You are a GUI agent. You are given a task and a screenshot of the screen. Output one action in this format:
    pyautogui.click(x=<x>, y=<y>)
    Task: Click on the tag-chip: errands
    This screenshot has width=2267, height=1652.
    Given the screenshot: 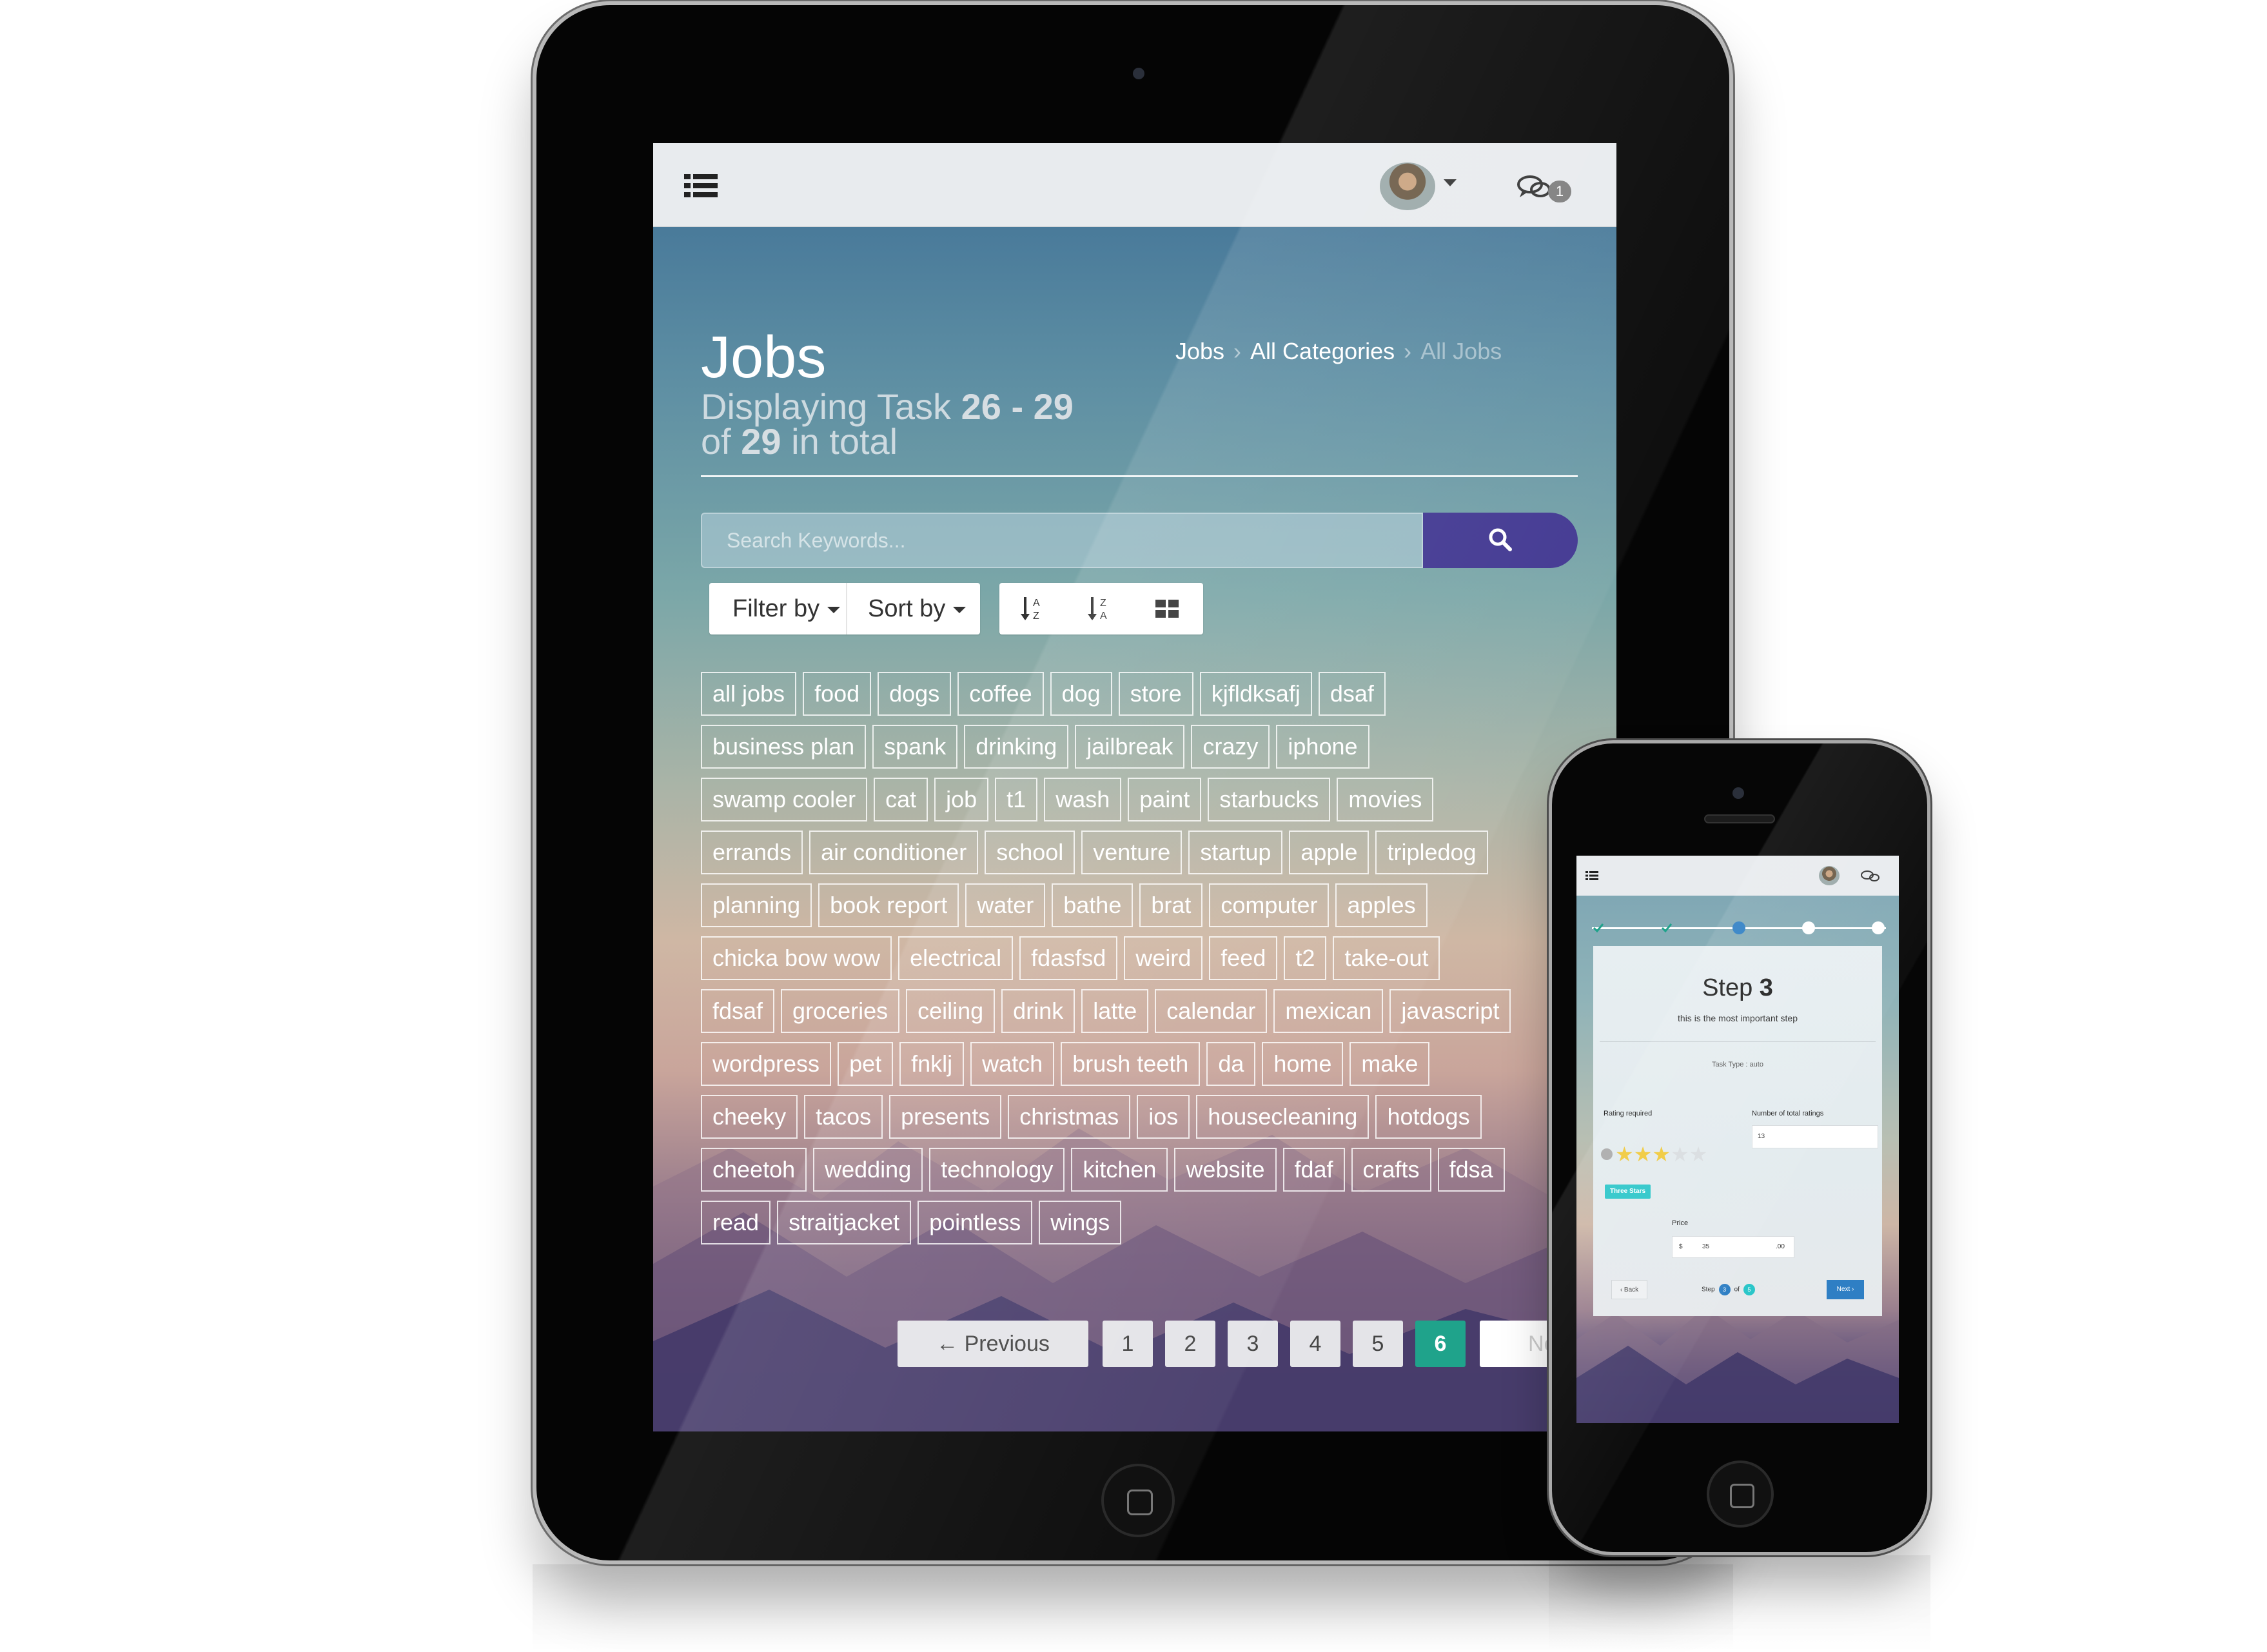 What is the action you would take?
    pyautogui.click(x=752, y=853)
    